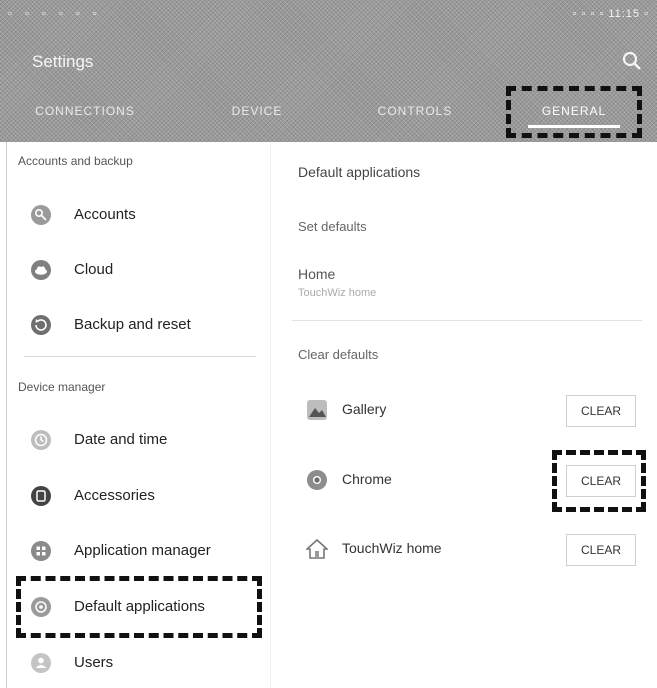  Describe the element at coordinates (317, 548) in the screenshot. I see `home-icon` at that location.